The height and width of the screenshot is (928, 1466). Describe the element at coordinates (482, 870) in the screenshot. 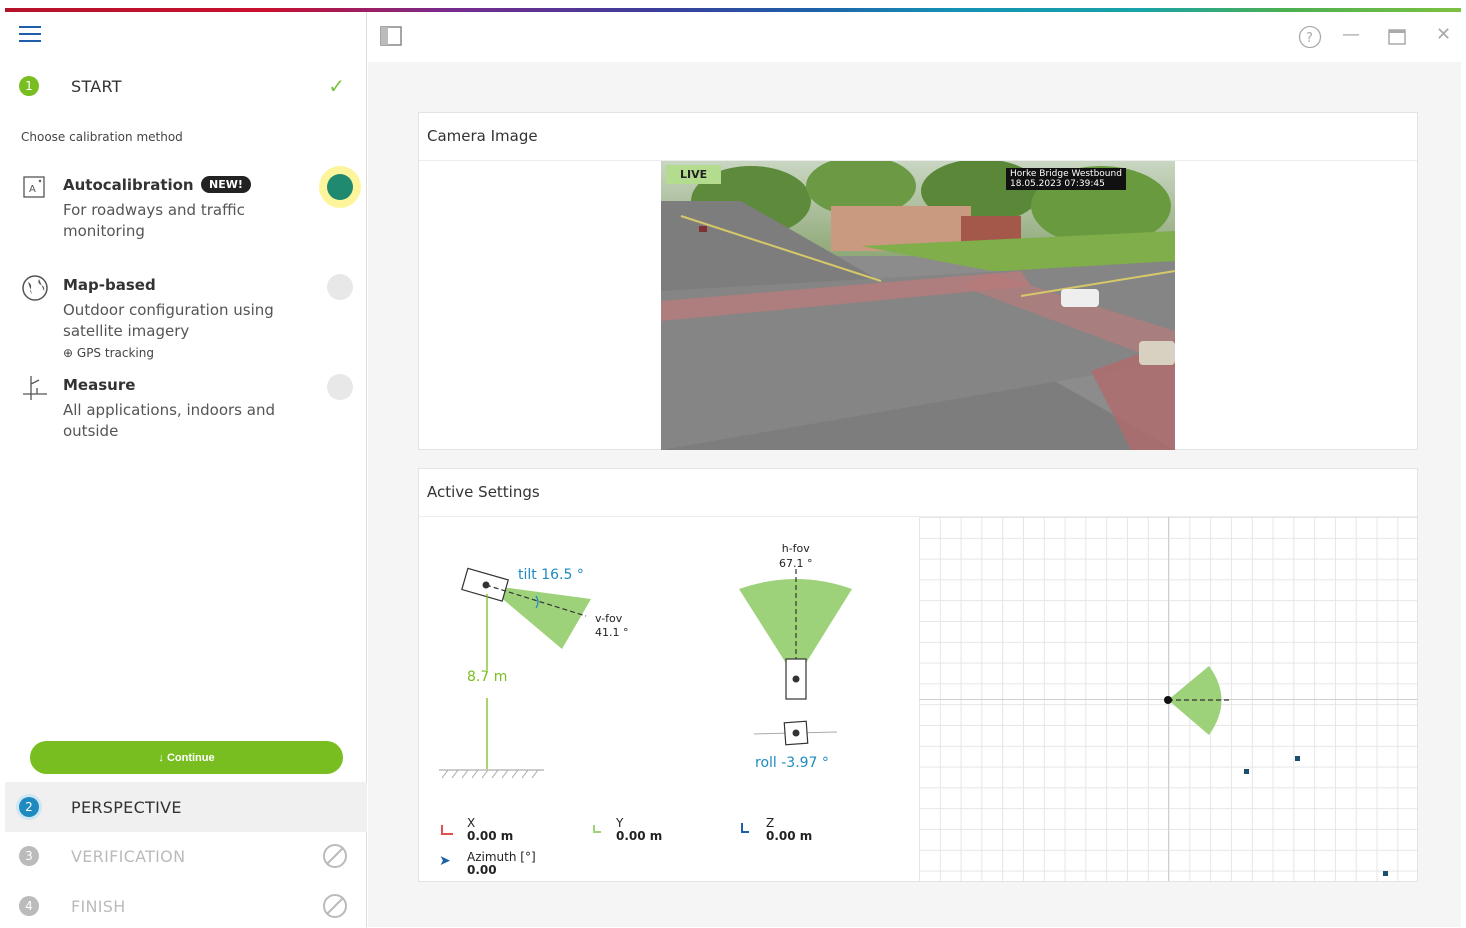

I see `azimuth-value: 0.00` at that location.